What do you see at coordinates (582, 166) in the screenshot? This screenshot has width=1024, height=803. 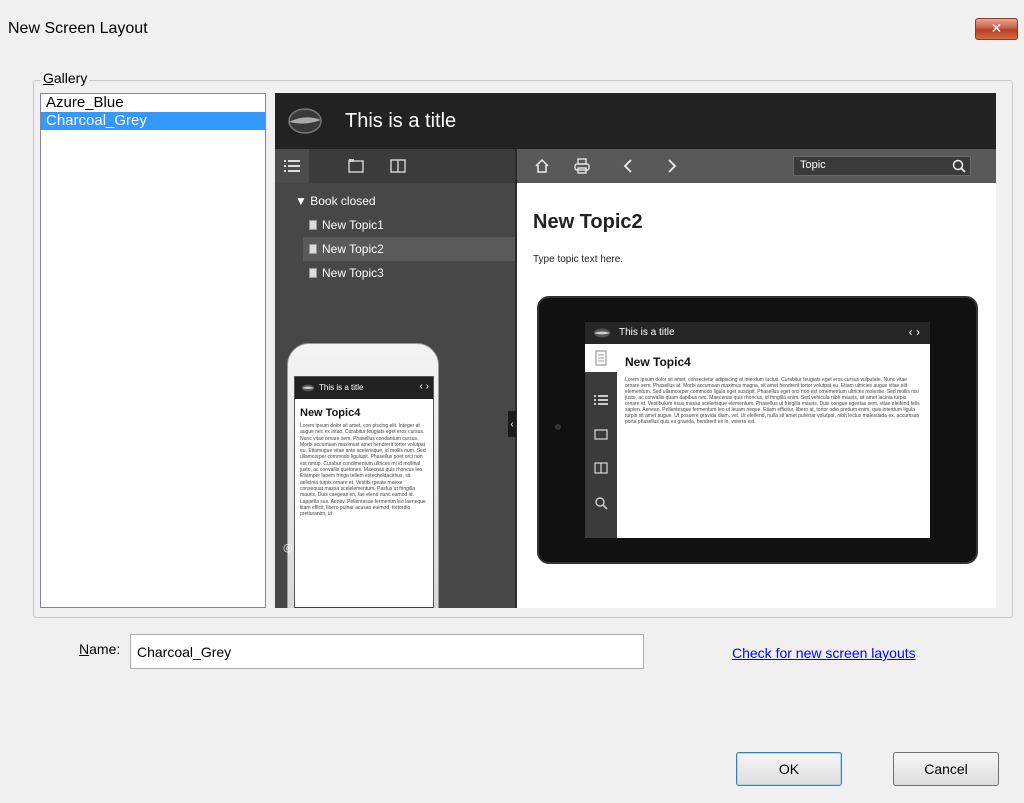 I see `print-icon` at bounding box center [582, 166].